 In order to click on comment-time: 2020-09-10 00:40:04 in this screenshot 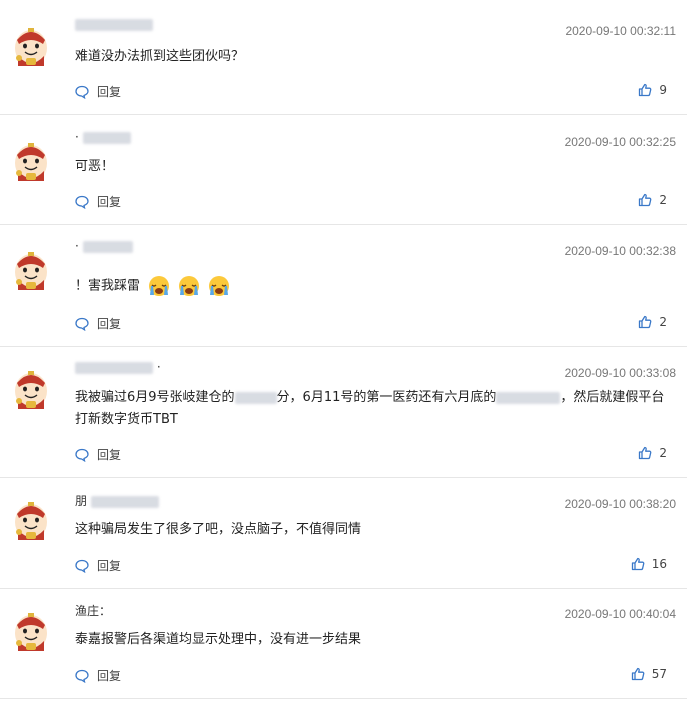, I will do `click(620, 614)`.